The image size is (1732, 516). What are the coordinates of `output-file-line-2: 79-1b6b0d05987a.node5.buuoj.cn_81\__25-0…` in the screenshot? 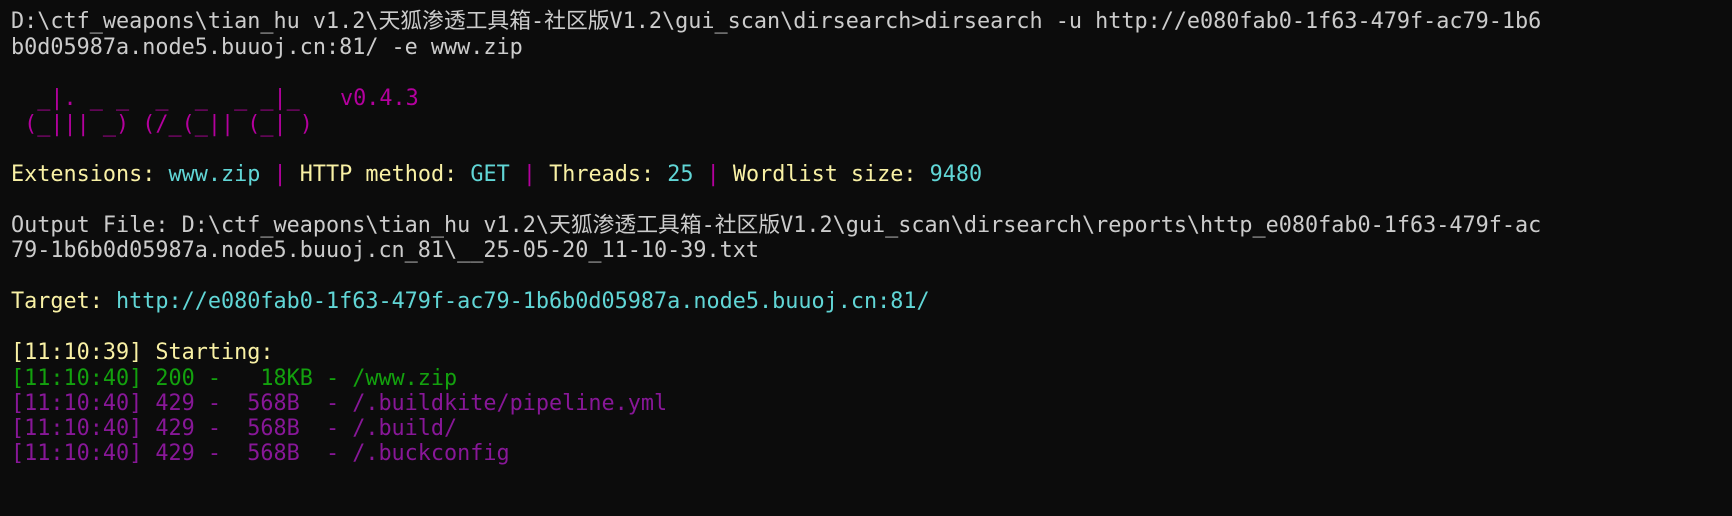 It's located at (385, 251).